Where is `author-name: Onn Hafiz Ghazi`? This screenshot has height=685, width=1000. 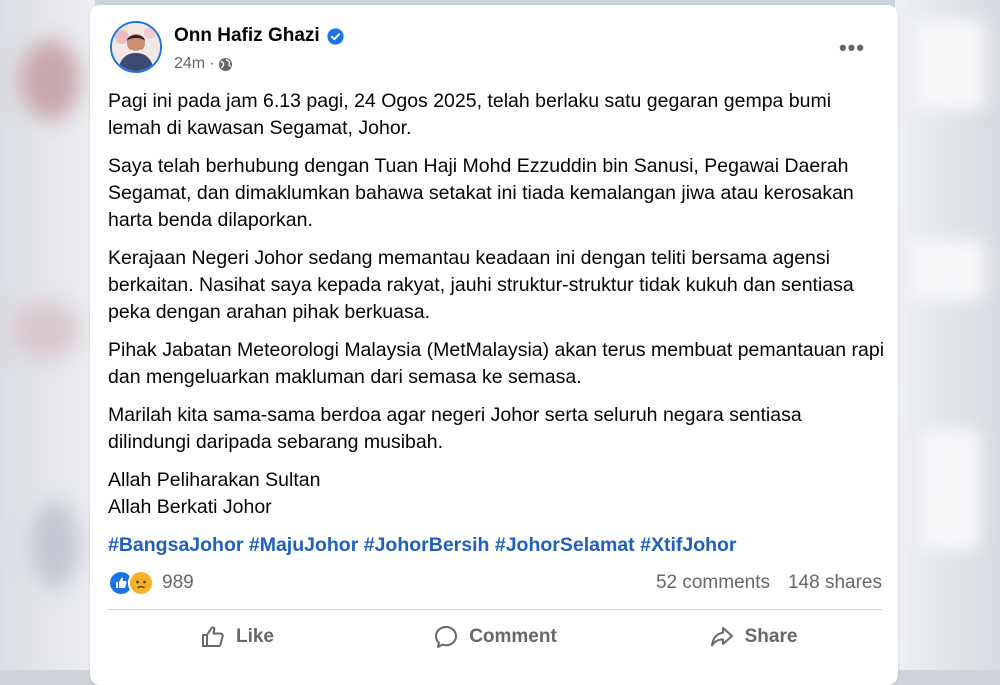
author-name: Onn Hafiz Ghazi is located at coordinates (247, 36).